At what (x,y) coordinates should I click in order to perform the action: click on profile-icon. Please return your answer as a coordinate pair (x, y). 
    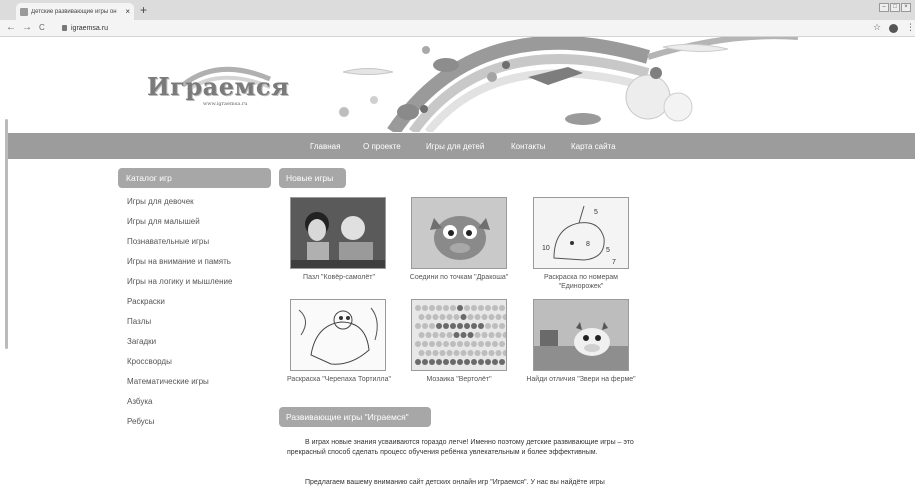
    Looking at the image, I should click on (893, 28).